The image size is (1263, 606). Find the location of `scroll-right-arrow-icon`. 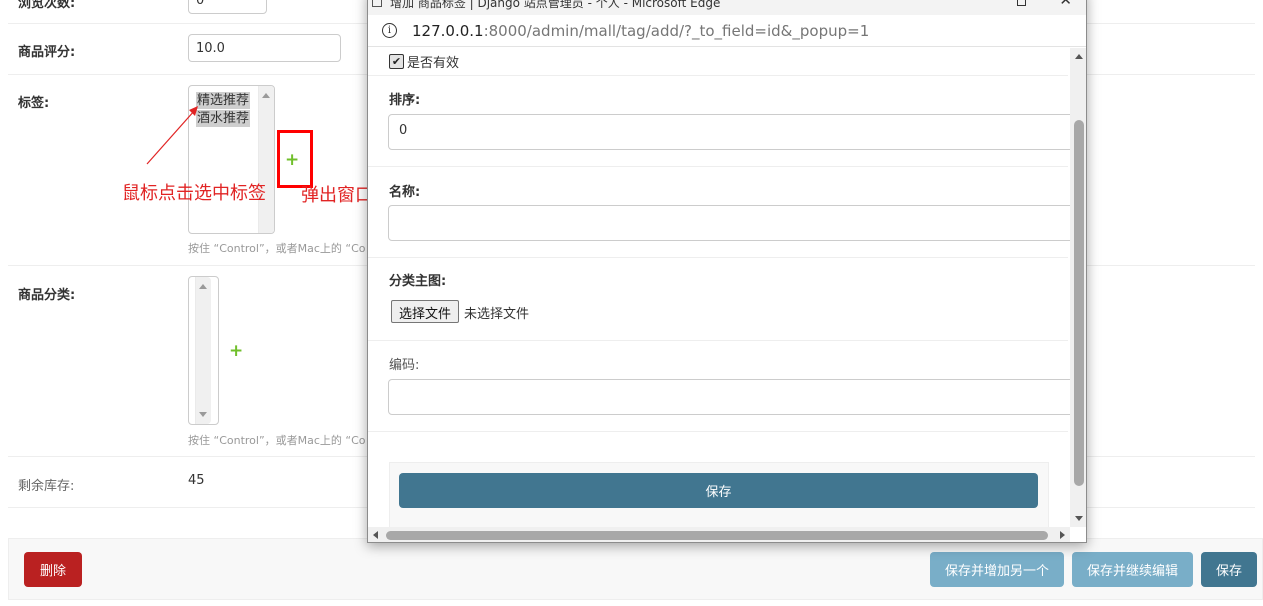

scroll-right-arrow-icon is located at coordinates (1062, 535).